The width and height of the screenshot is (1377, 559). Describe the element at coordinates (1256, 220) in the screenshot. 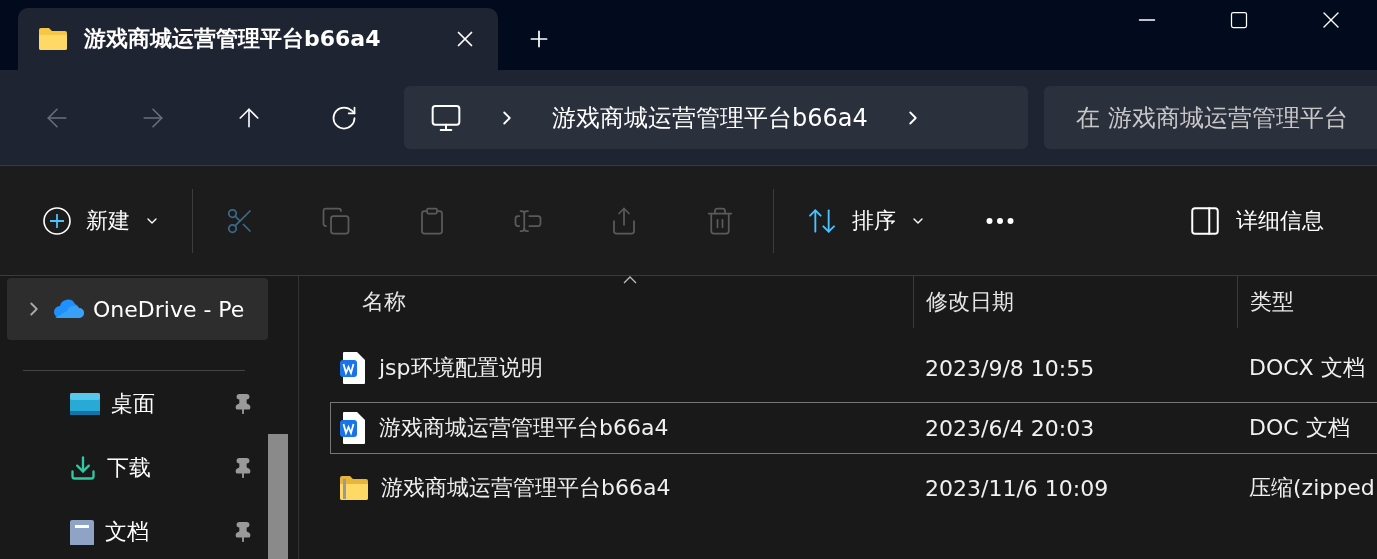

I see `details-button: 详细信息` at that location.